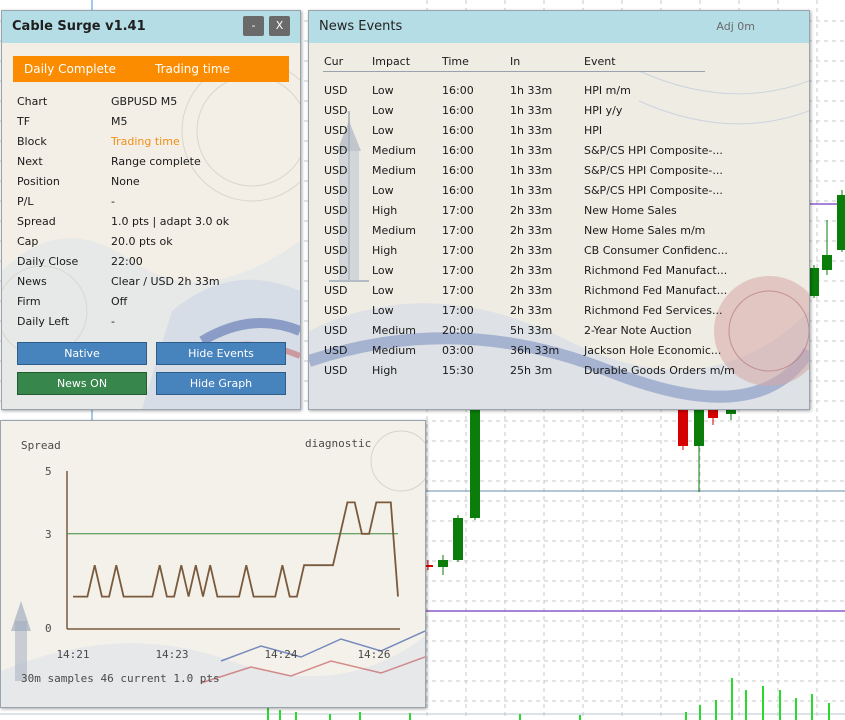  I want to click on news-row: USD Medium 17:00 2h 33m New Home Sales m/m, so click(559, 234).